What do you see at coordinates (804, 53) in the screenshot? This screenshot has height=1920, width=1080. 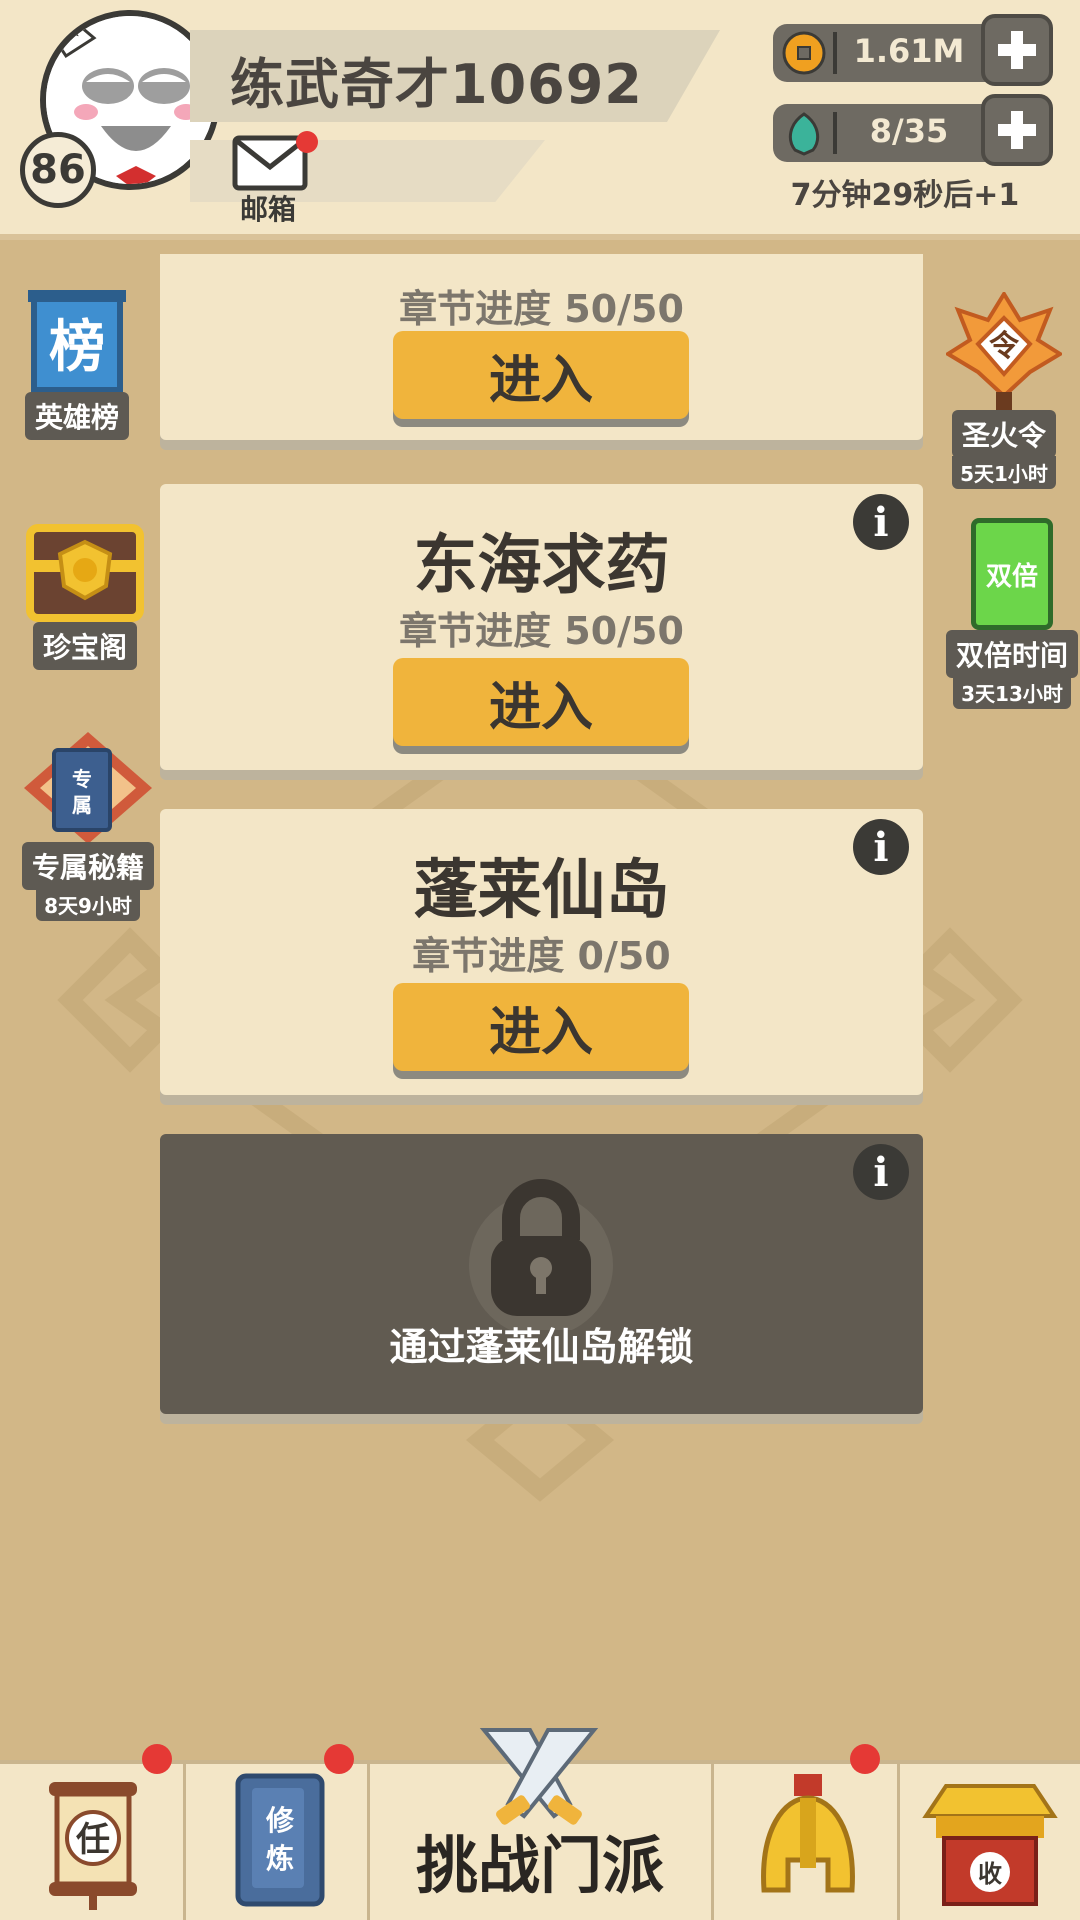 I see `coin-icon` at bounding box center [804, 53].